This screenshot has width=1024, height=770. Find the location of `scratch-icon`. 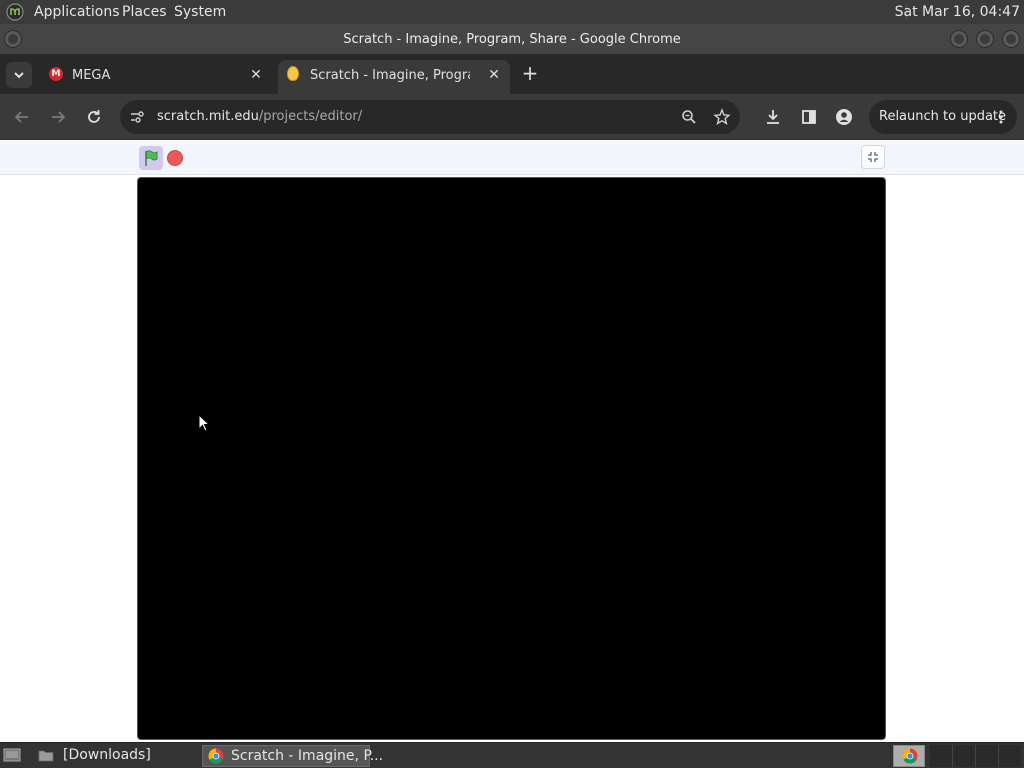

scratch-icon is located at coordinates (293, 73).